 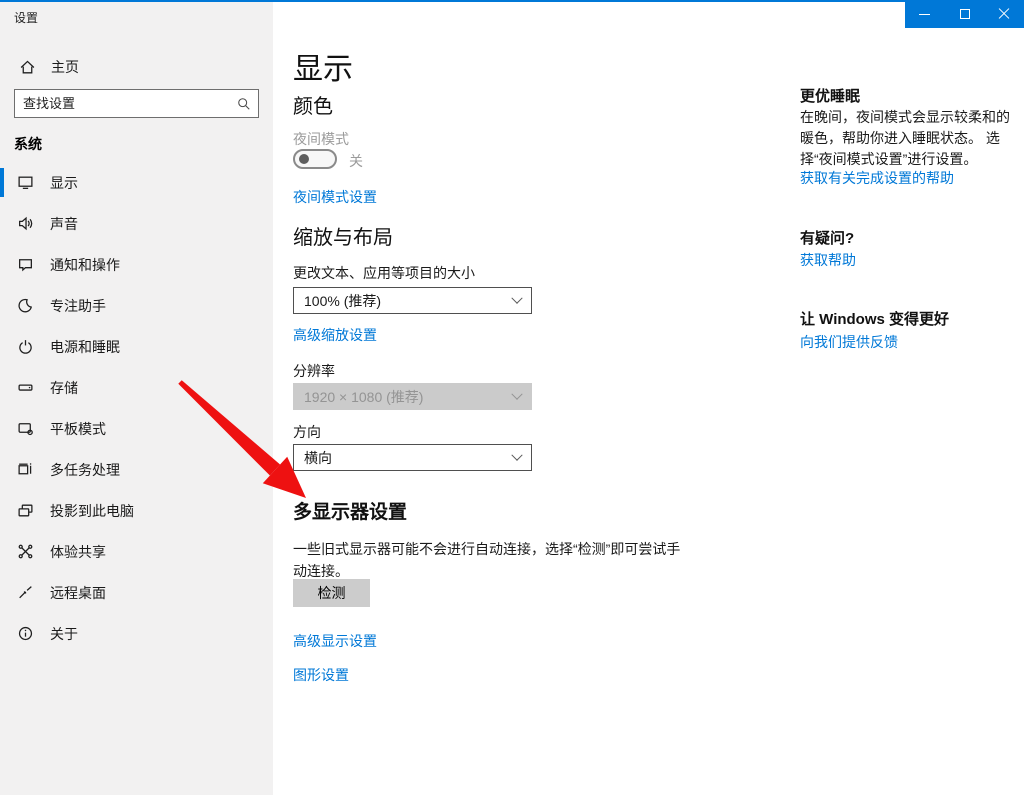 I want to click on resolution-dropdown: 1920 × 1080 (推荐), so click(x=412, y=396).